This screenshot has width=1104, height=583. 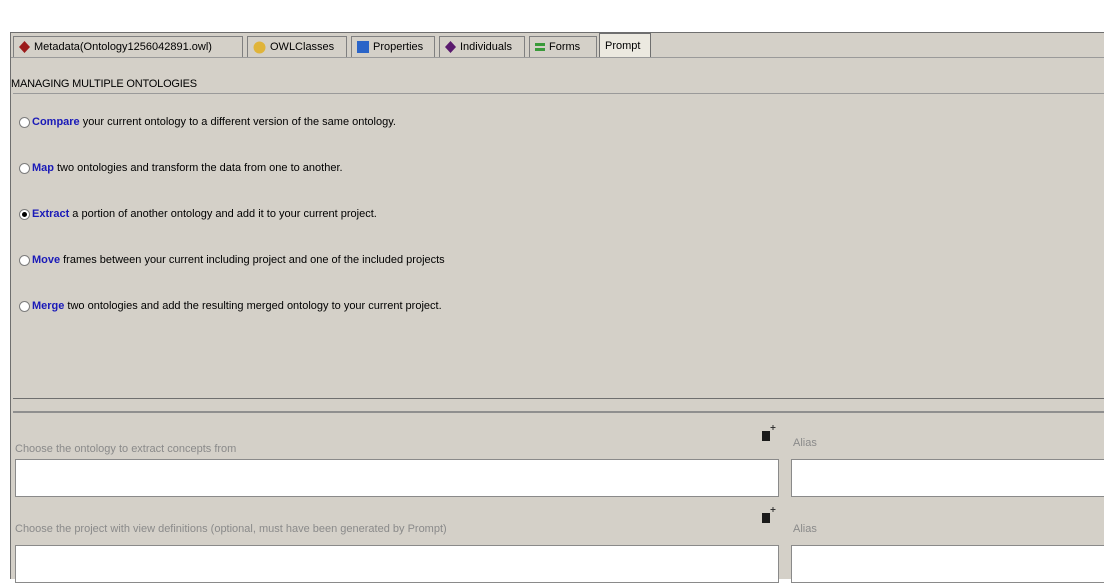 I want to click on option-keyword: Compare, so click(x=56, y=122).